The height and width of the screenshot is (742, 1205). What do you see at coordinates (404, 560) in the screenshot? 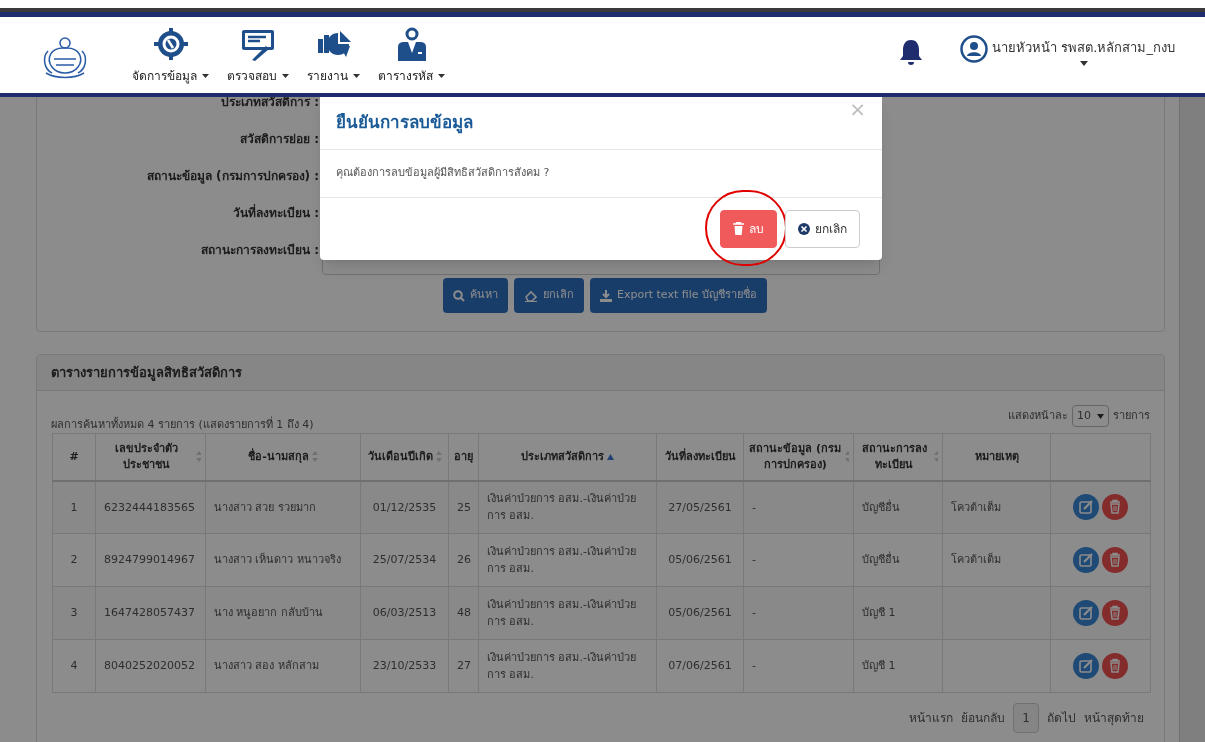
I see `table-cell: 25/07/2534` at bounding box center [404, 560].